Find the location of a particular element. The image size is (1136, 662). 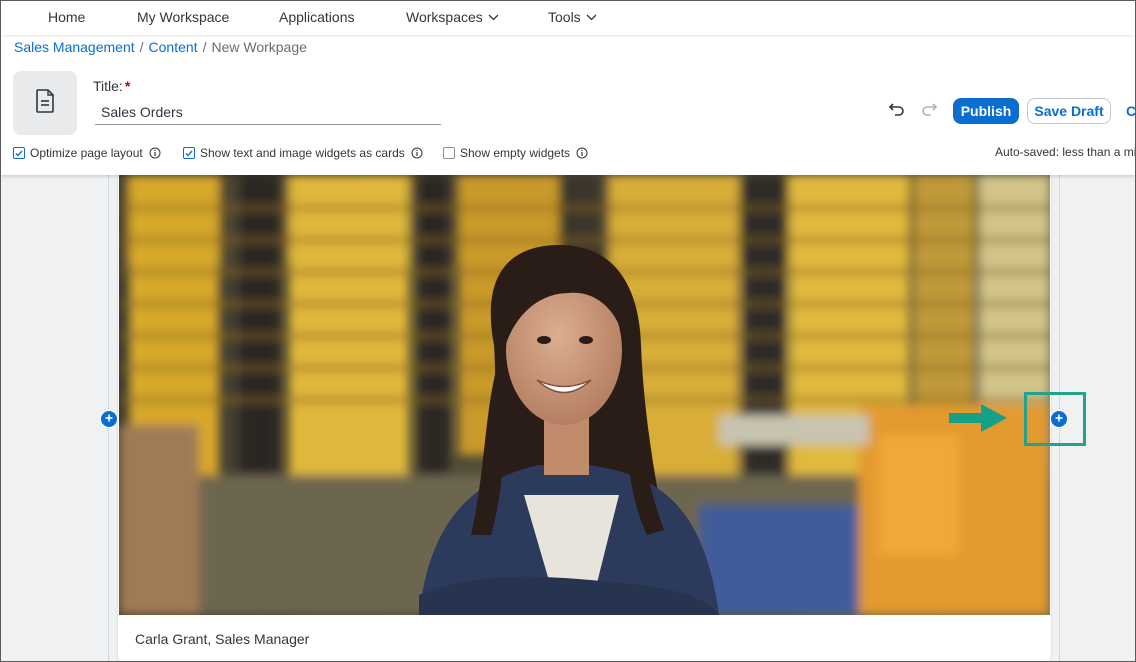

empty-widgets-checkbox is located at coordinates (449, 153).